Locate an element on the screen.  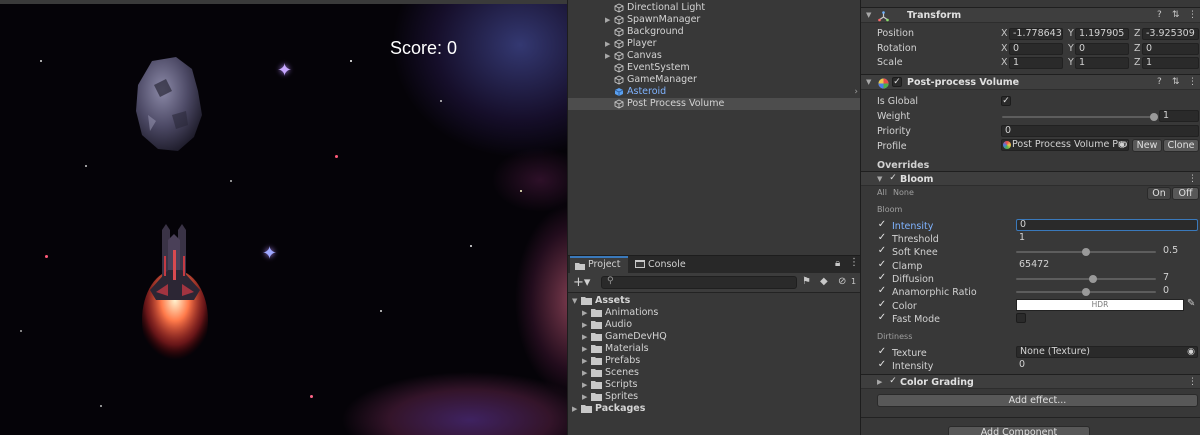
rotation-x-field: 0 is located at coordinates (1036, 49).